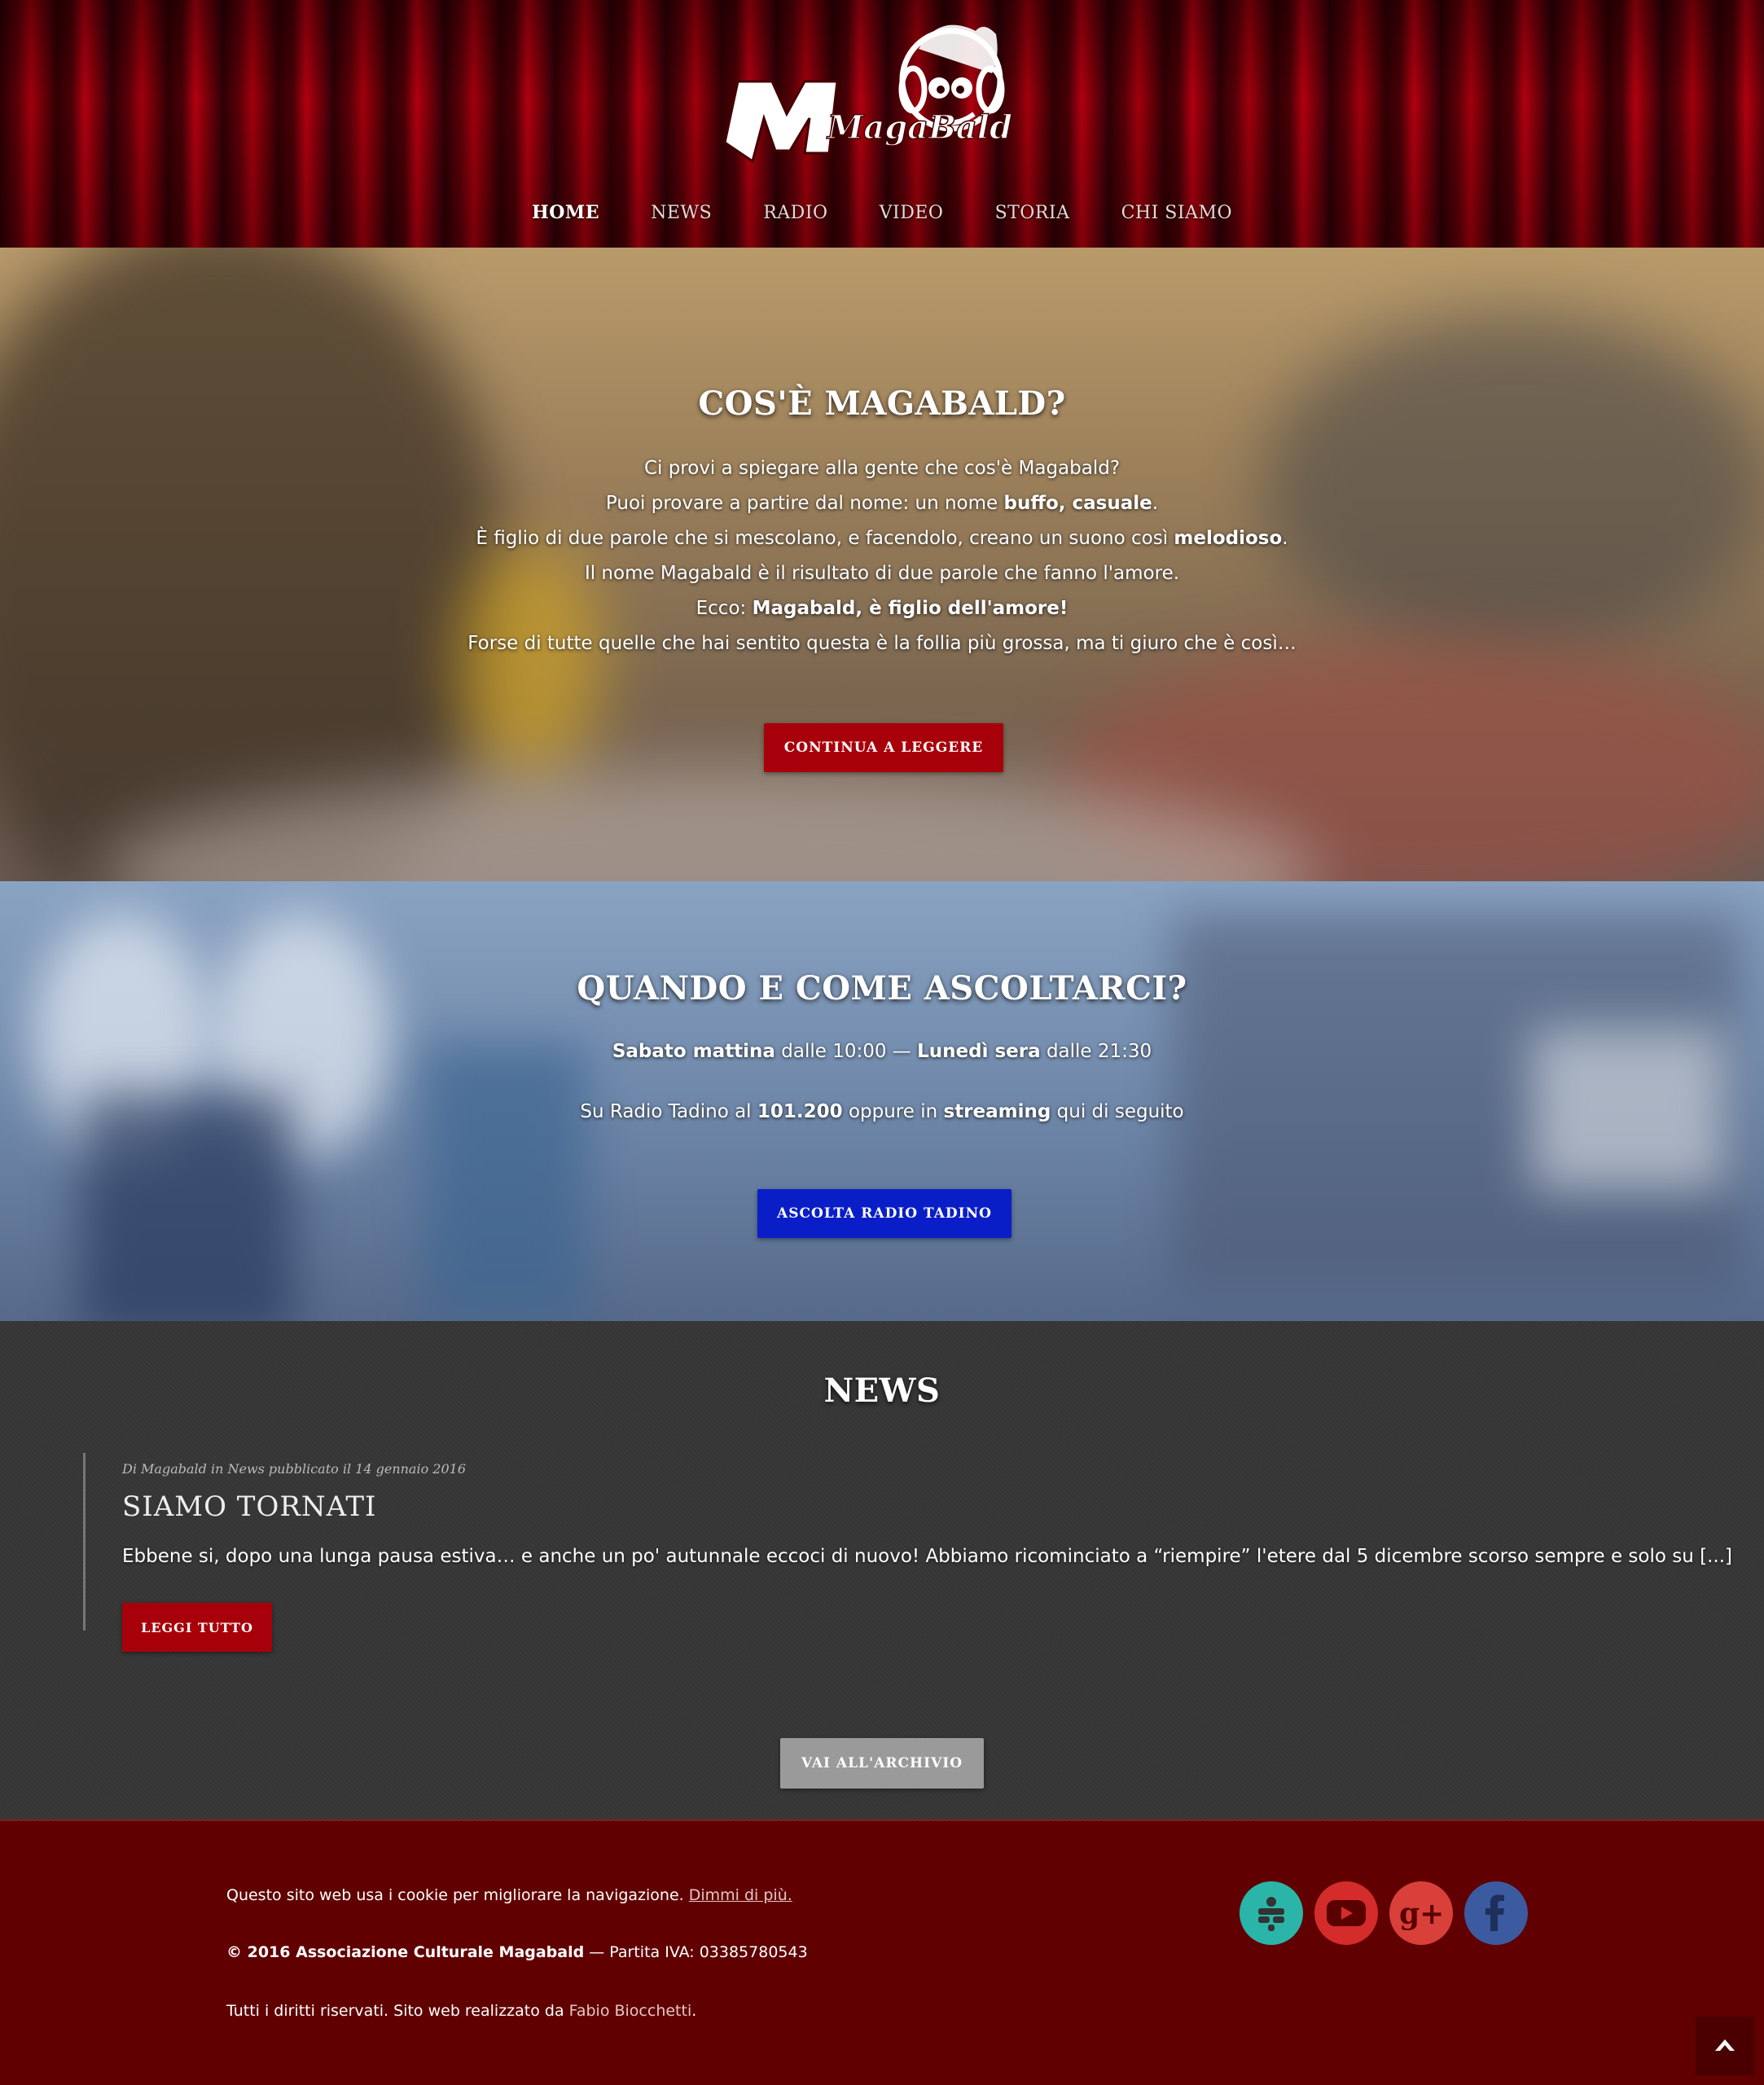 The image size is (1764, 2085). Describe the element at coordinates (882, 988) in the screenshot. I see `listen-title: QUANDO E COME ASCOLTARCI?` at that location.